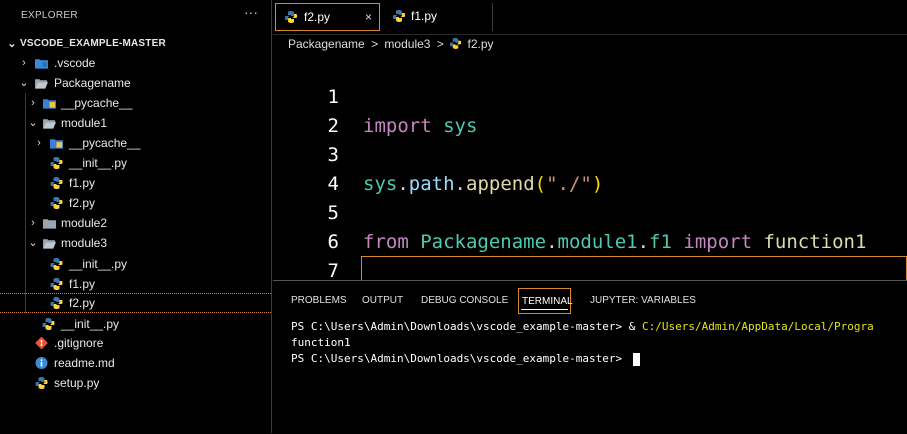 The height and width of the screenshot is (434, 907). Describe the element at coordinates (79, 343) in the screenshot. I see `tree-item-label: .gitignore` at that location.